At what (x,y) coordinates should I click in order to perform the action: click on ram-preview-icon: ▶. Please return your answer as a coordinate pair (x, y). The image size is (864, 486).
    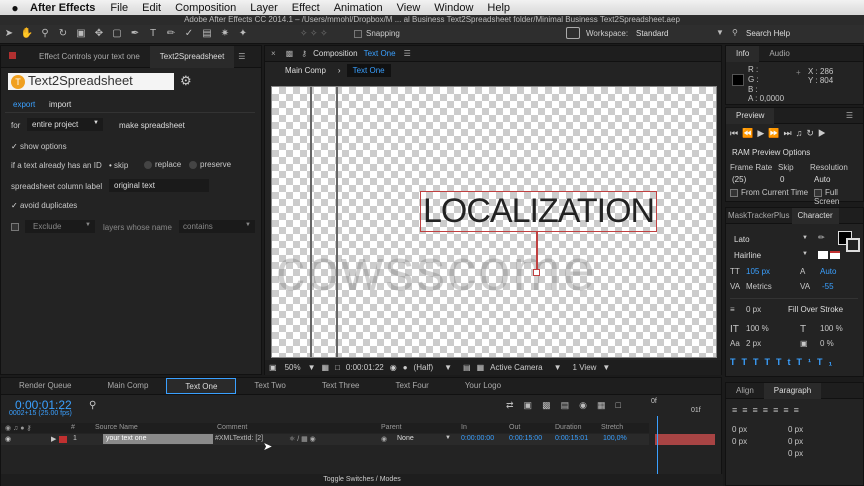
    Looking at the image, I should click on (824, 133).